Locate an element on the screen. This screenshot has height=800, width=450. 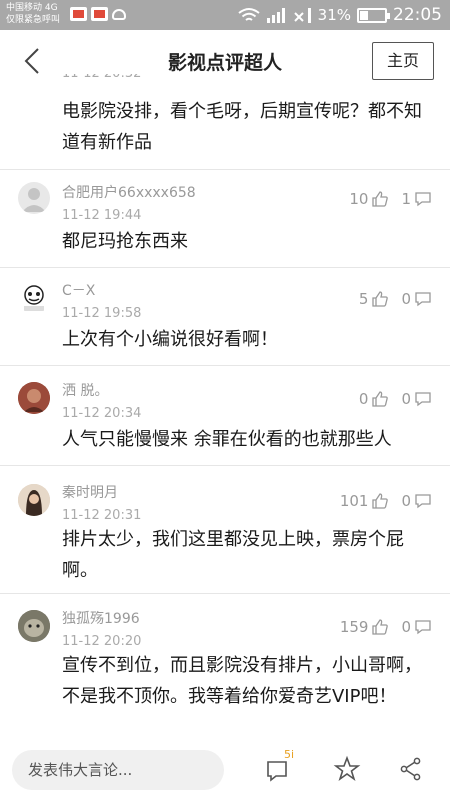
comment-text: 人气只能慢慢来 余罪在伙看的也就那些人 is located at coordinates (227, 439).